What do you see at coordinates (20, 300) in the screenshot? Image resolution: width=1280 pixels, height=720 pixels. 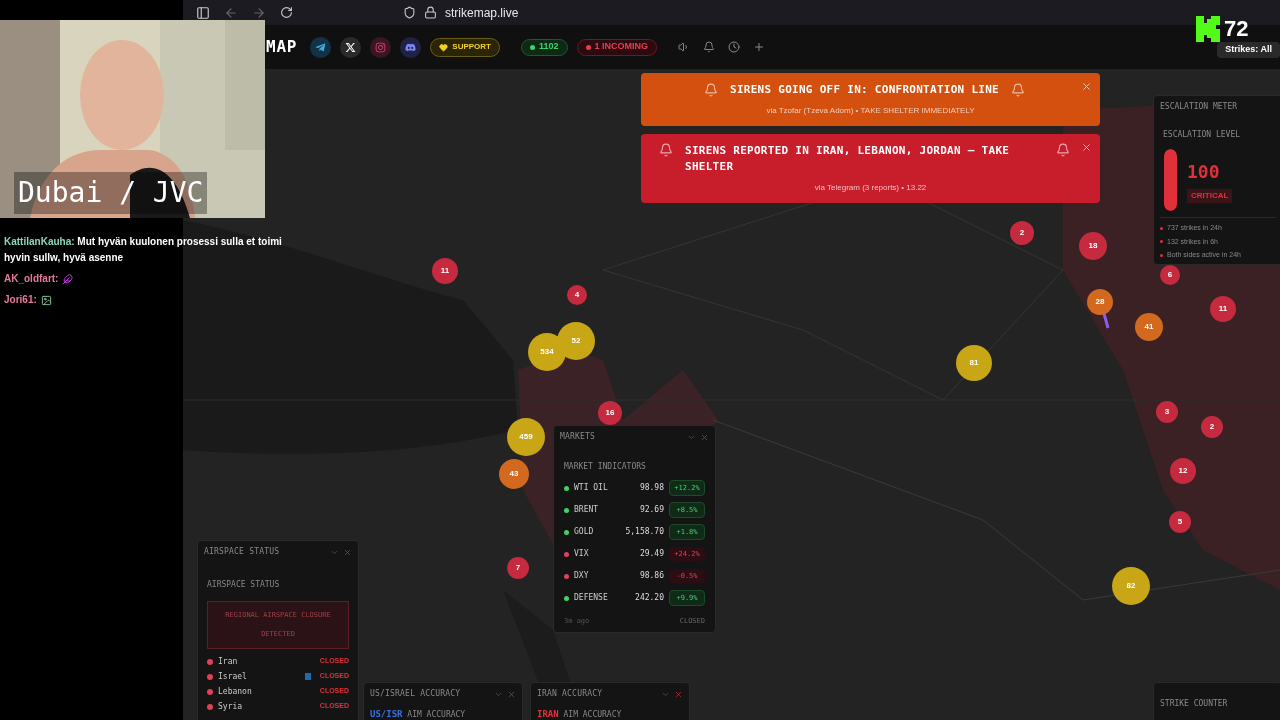 I see `chat-username: Jori61:` at bounding box center [20, 300].